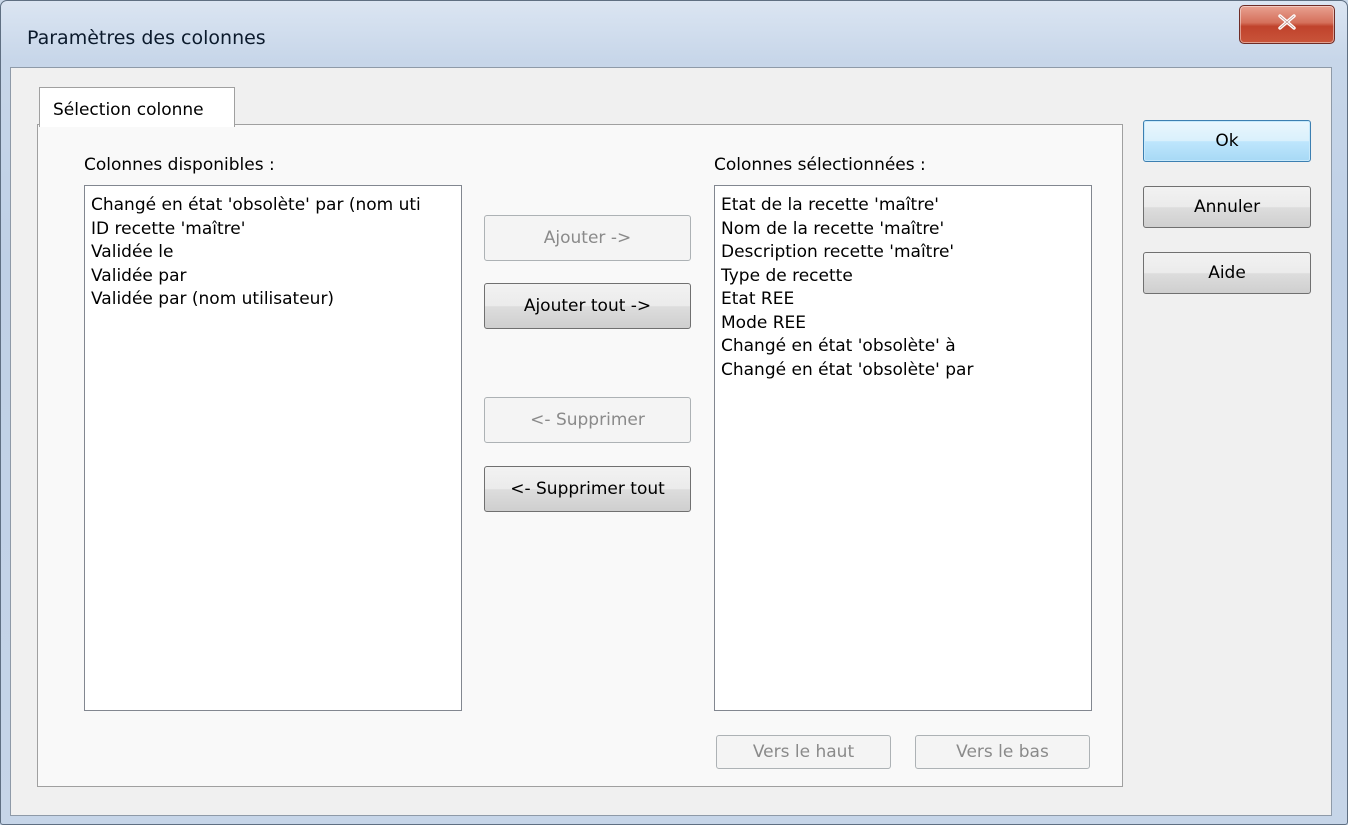  Describe the element at coordinates (906, 230) in the screenshot. I see `list-item: Nom de la recette 'maître'` at that location.